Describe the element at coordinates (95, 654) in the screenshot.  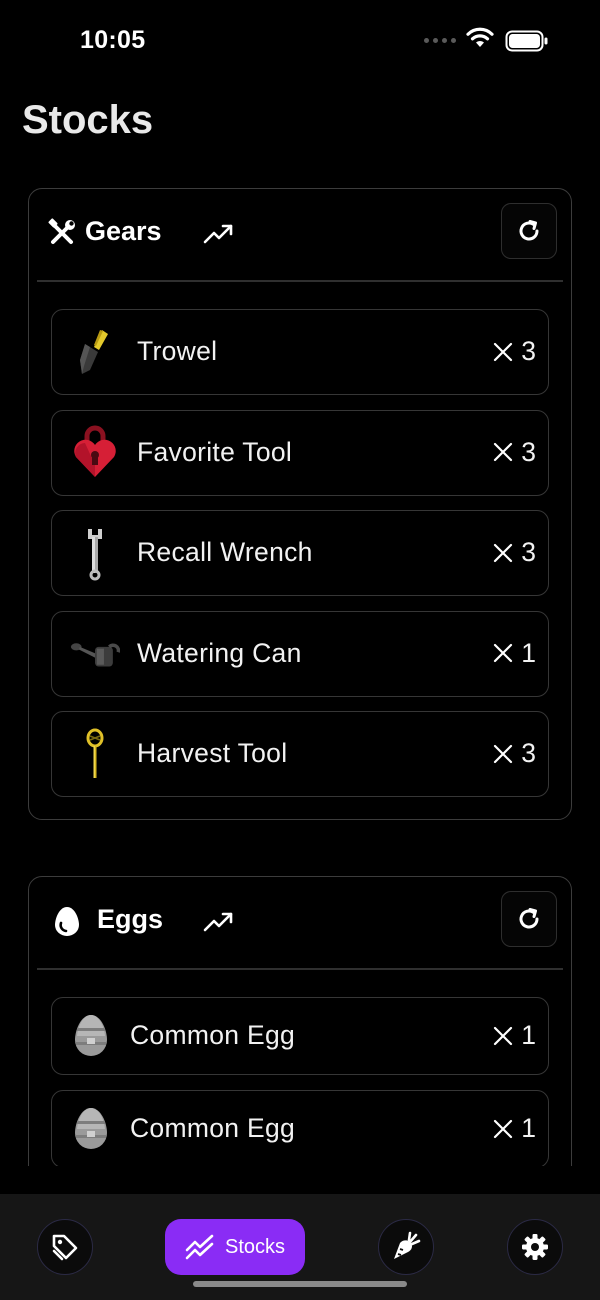
I see `watering-can-icon` at that location.